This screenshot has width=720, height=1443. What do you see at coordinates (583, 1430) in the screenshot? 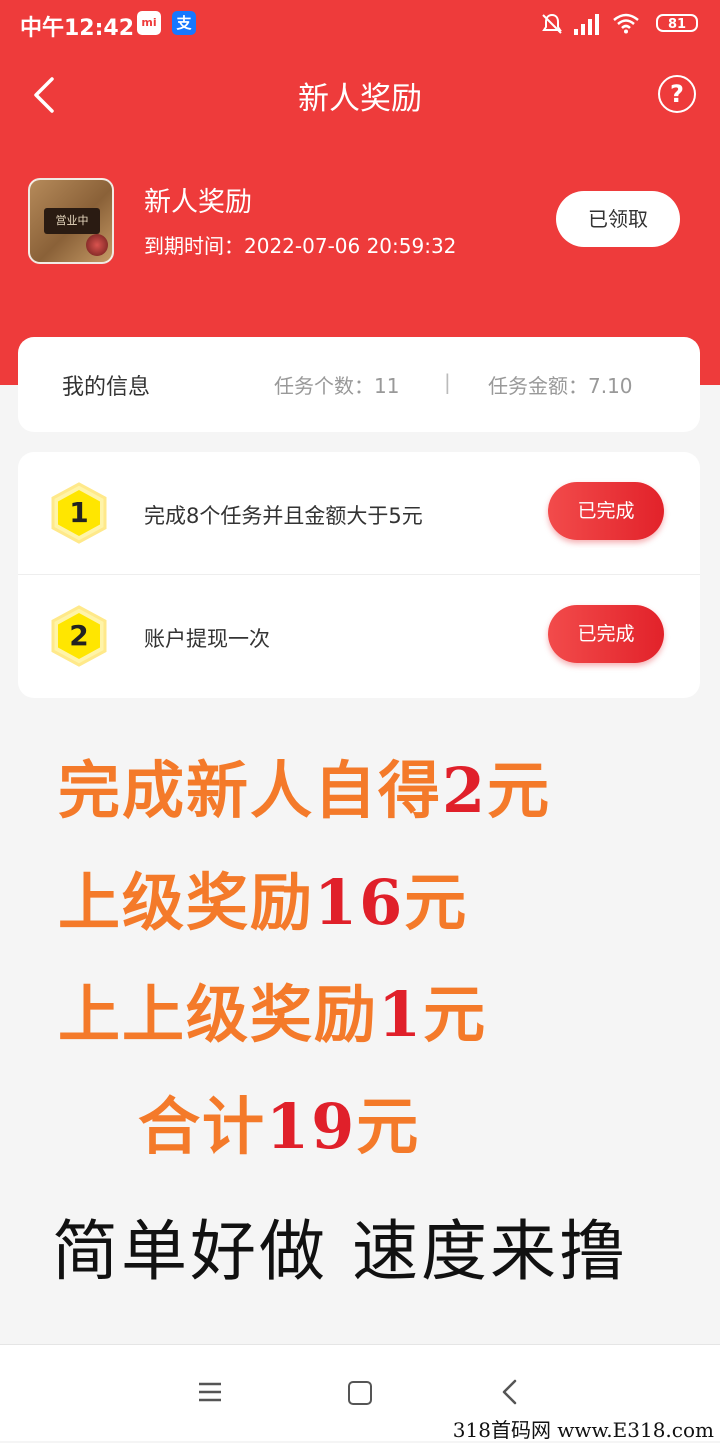
I see `site-watermark: 318首码网 www.E318.com` at bounding box center [583, 1430].